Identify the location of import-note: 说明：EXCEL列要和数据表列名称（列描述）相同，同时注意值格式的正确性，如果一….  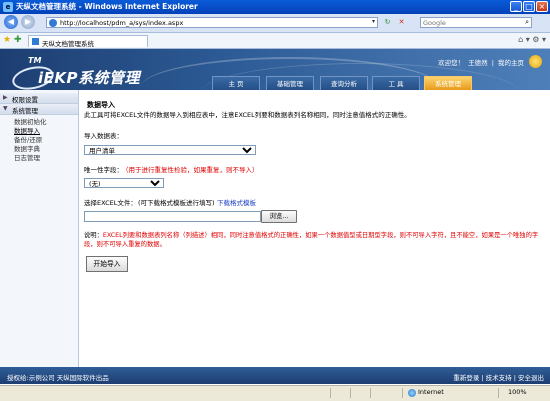
(315, 240).